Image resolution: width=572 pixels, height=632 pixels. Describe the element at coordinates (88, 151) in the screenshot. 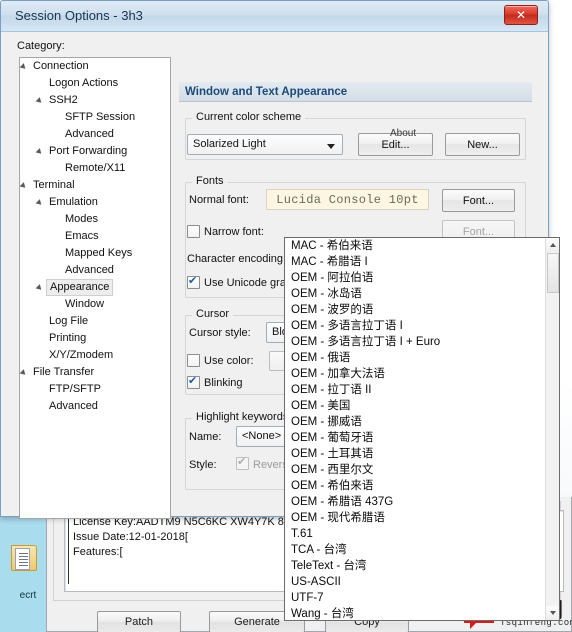

I see `tree-item-label: Port Forwarding` at that location.